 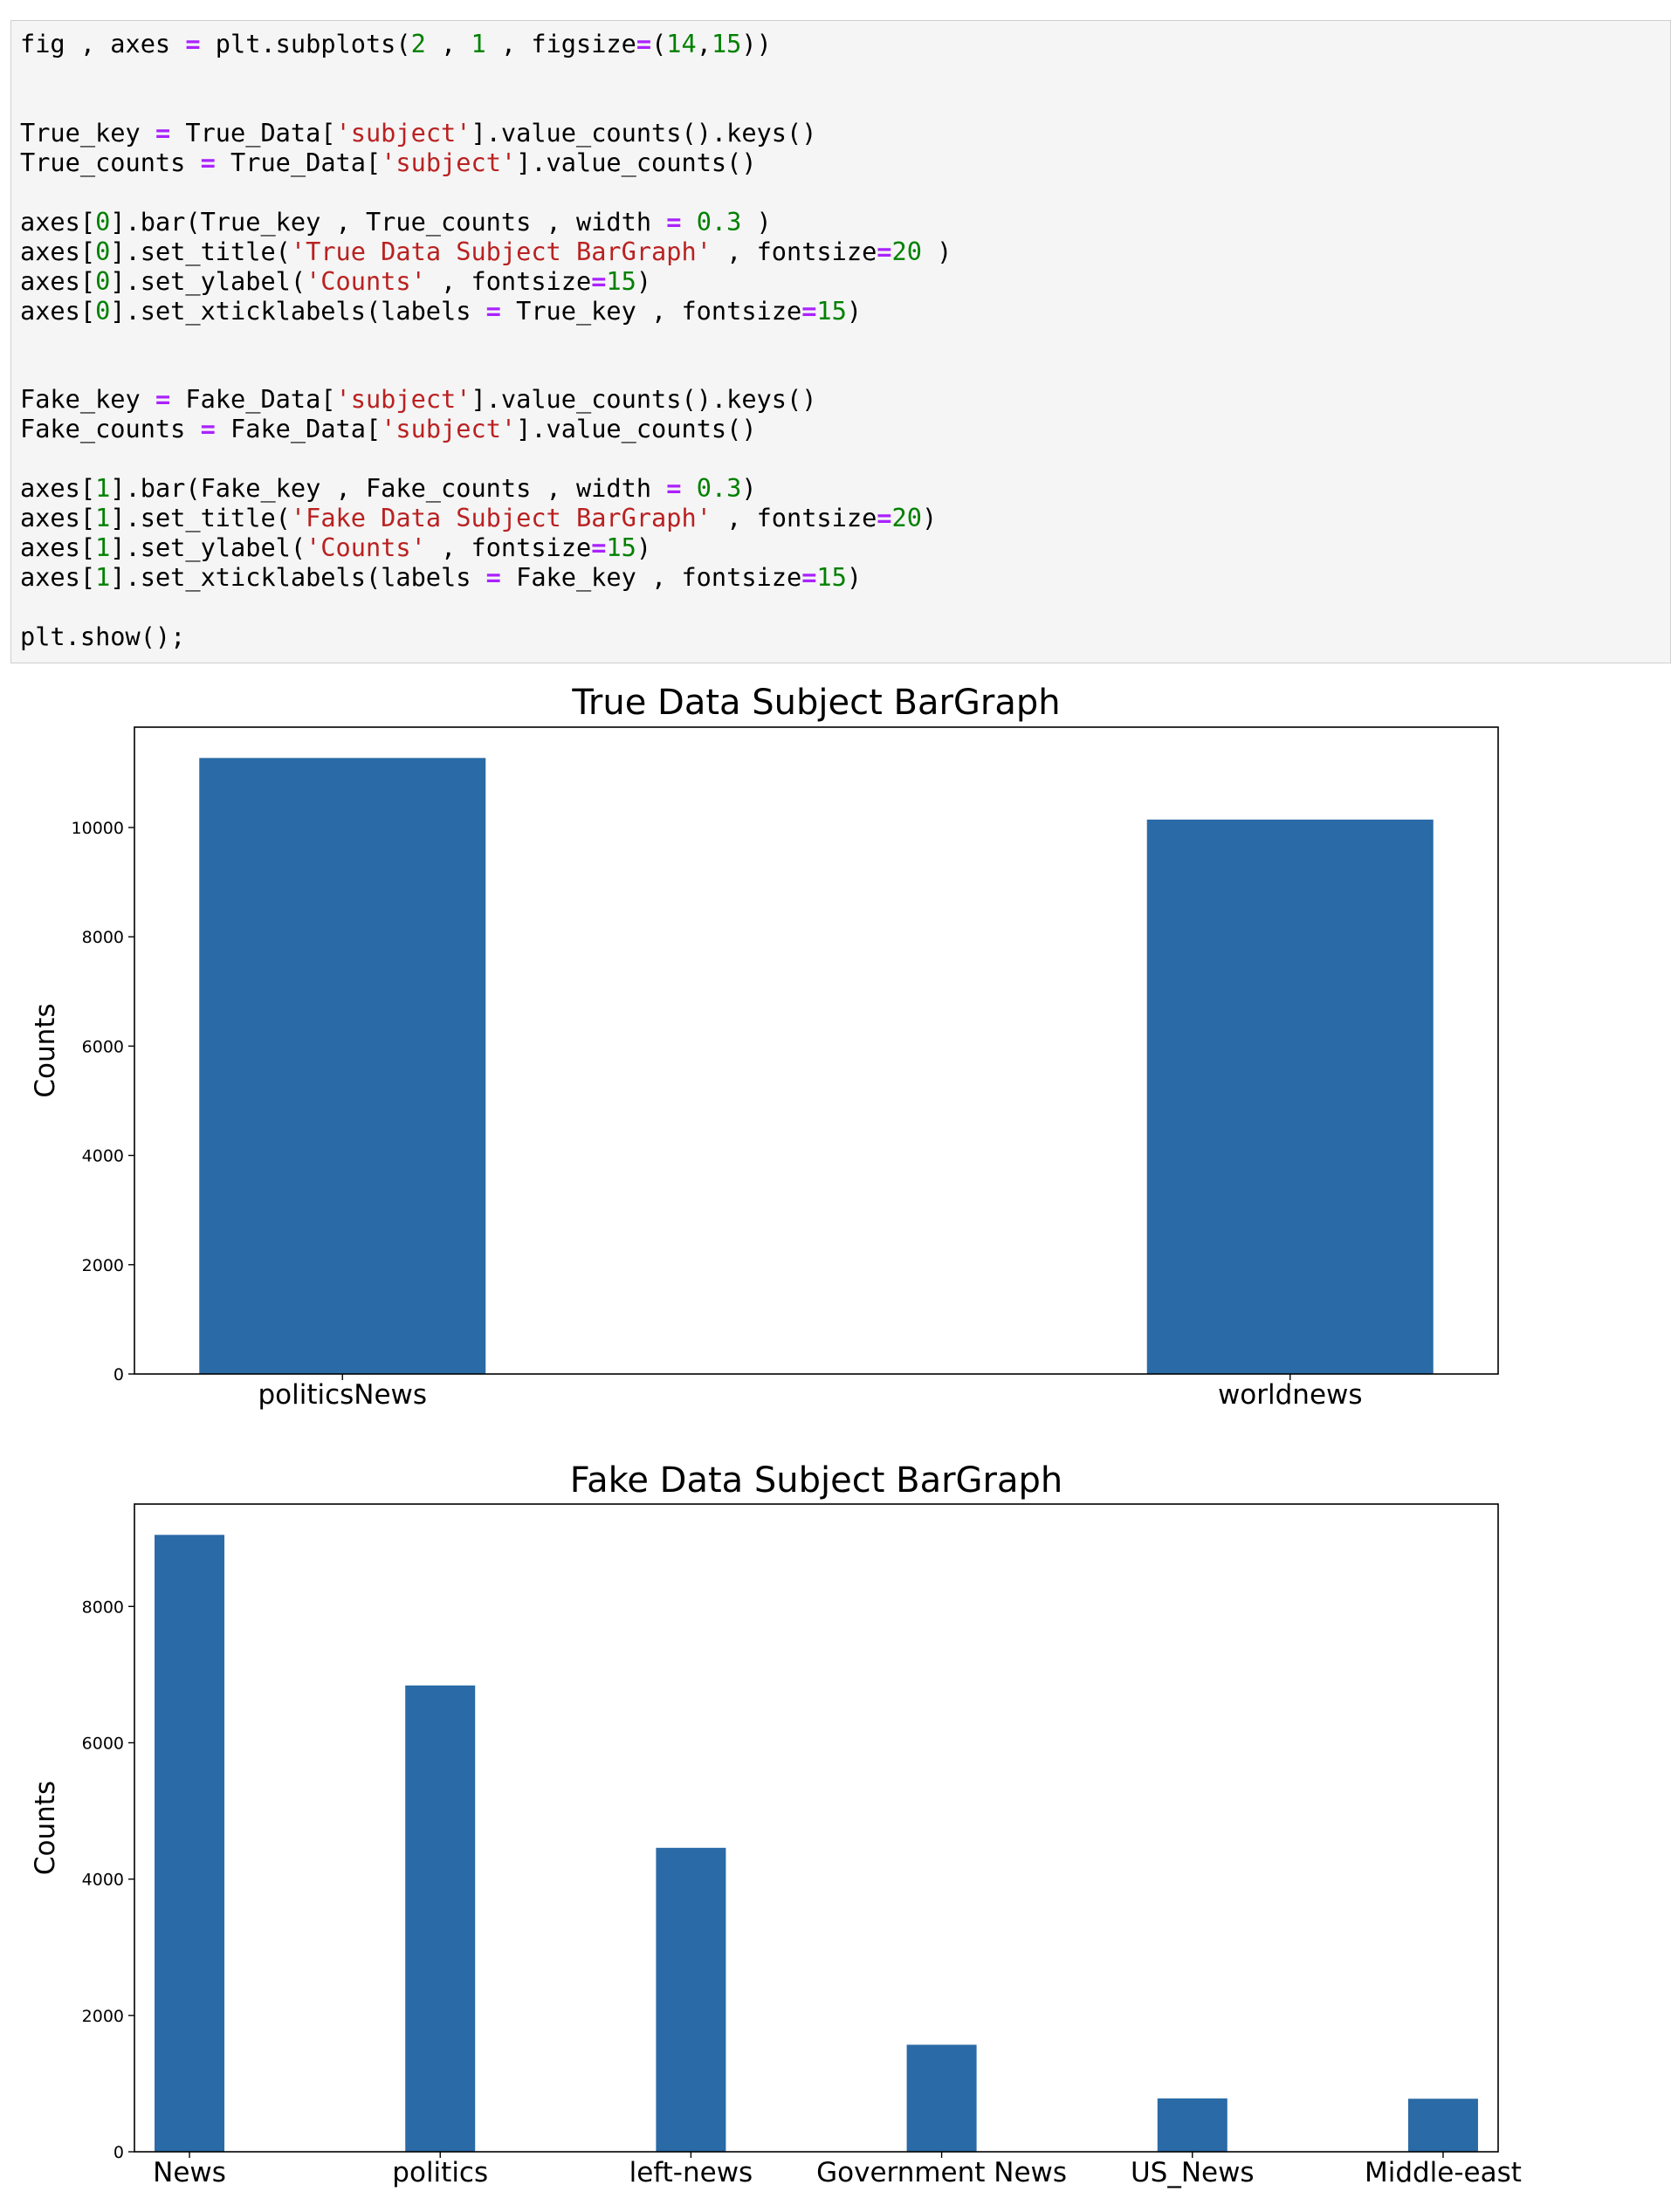 I want to click on y-tick-label: 2000, so click(x=103, y=1265).